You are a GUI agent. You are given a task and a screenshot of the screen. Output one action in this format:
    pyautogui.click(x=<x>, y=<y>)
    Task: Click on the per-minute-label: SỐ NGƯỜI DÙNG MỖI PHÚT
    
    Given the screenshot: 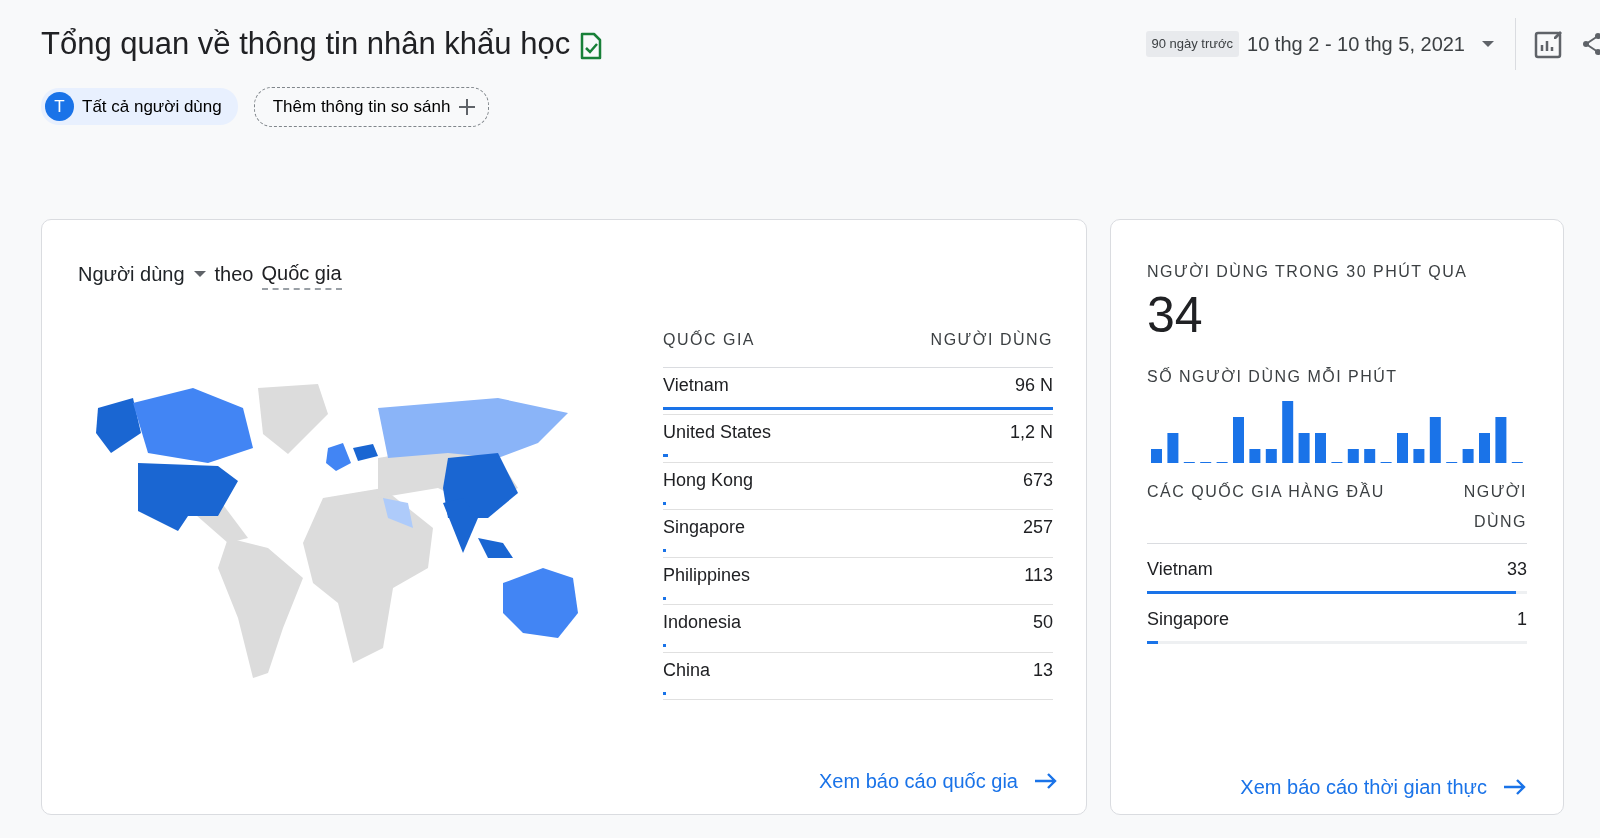 What is the action you would take?
    pyautogui.click(x=1273, y=376)
    